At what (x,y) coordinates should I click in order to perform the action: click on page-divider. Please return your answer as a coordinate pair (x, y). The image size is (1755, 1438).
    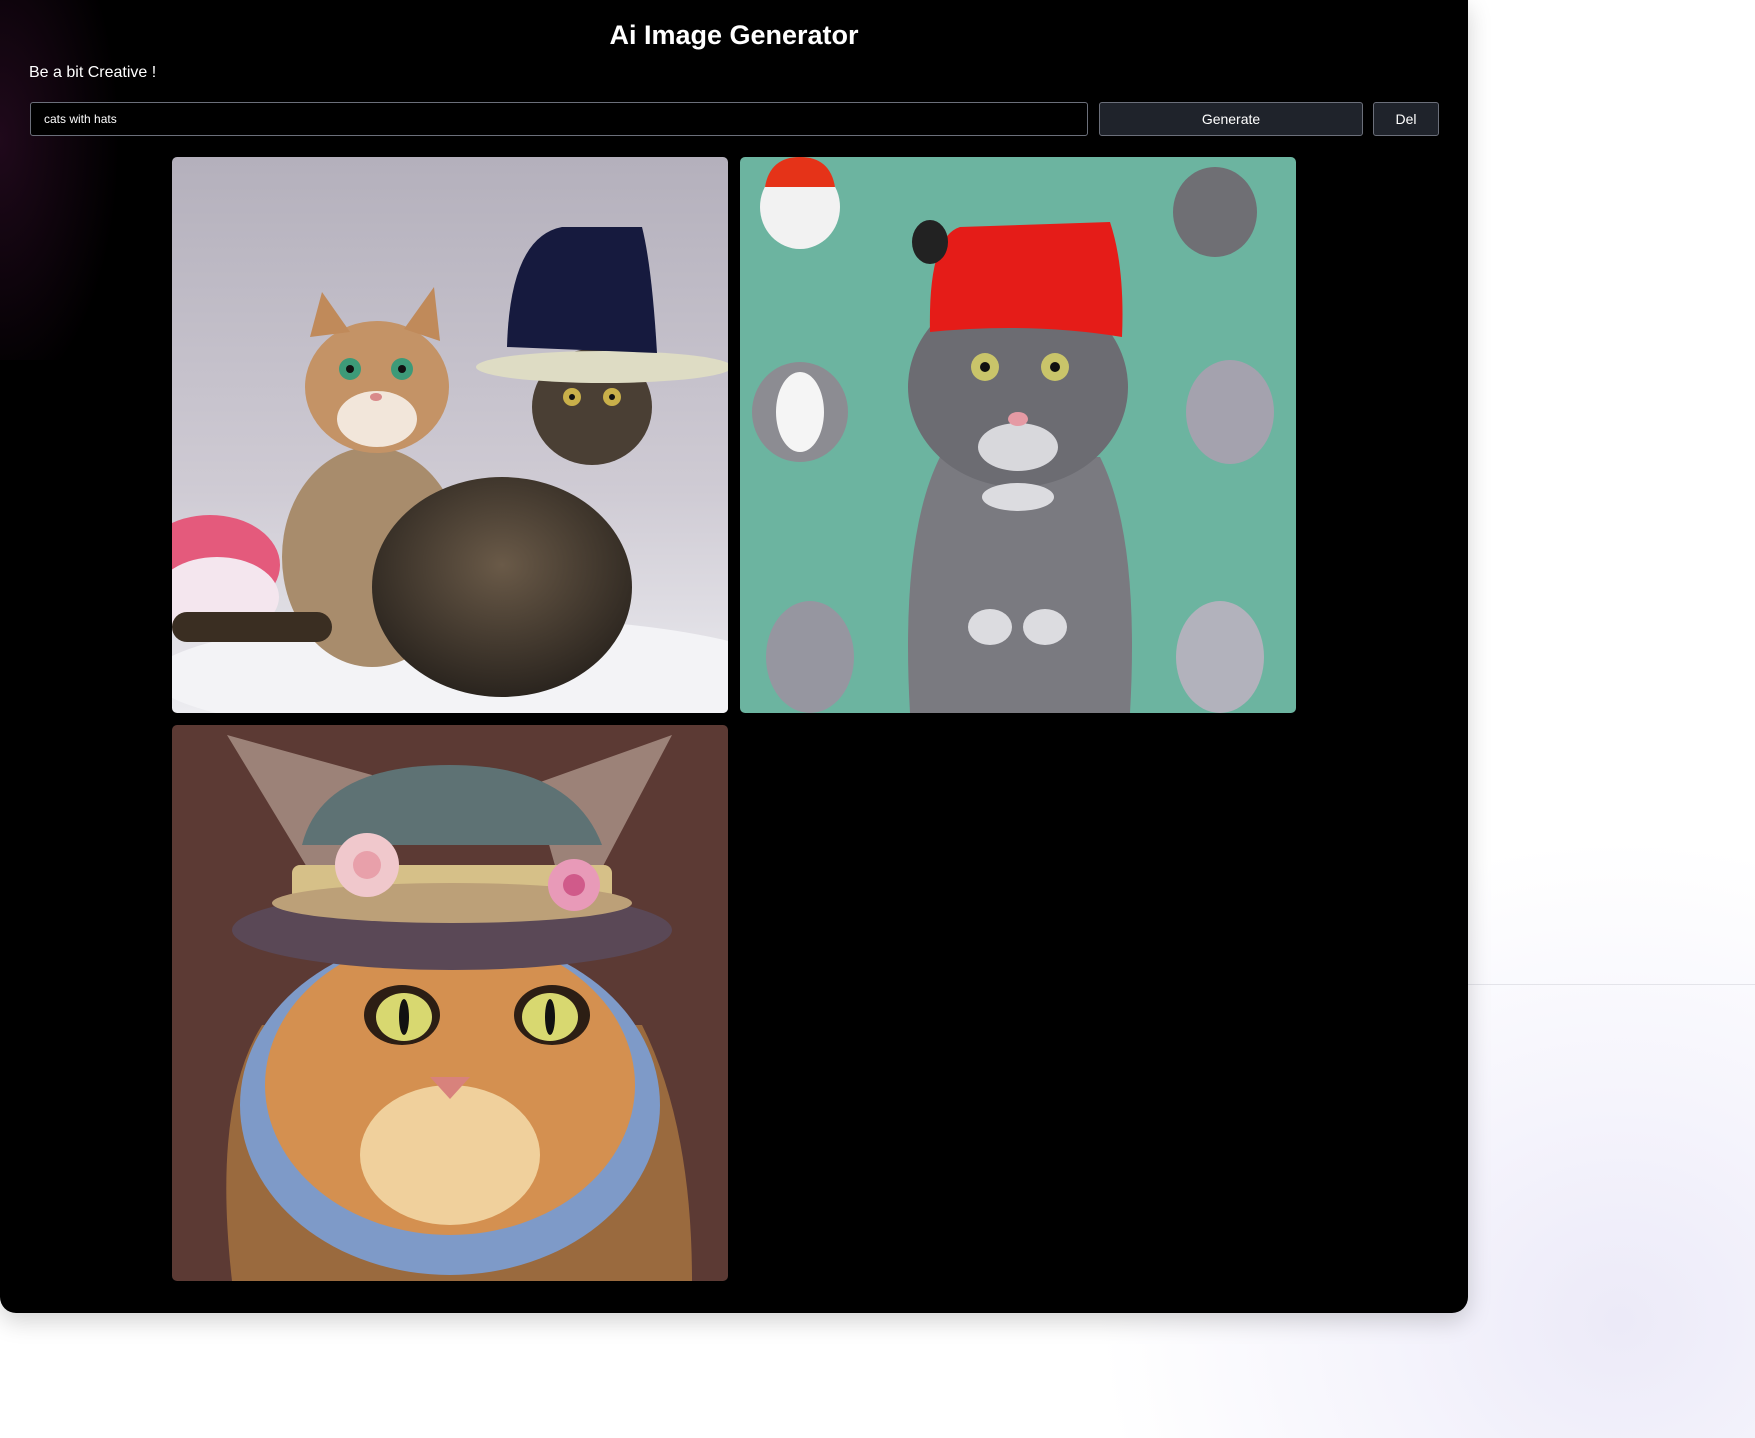
    Looking at the image, I should click on (1611, 984).